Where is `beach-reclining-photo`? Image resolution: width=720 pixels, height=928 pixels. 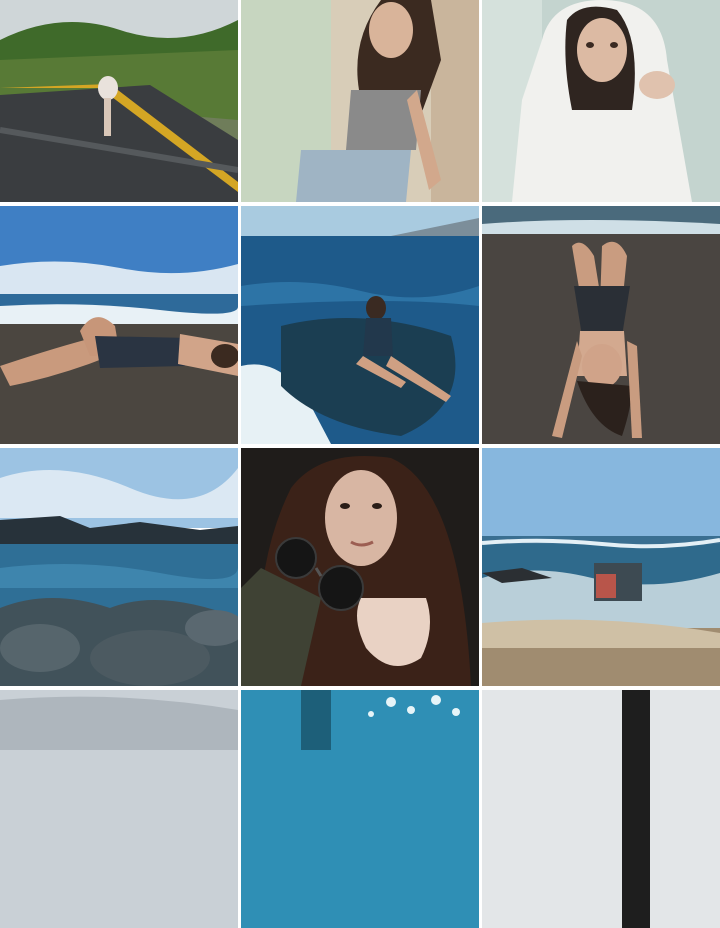
beach-reclining-photo is located at coordinates (119, 325).